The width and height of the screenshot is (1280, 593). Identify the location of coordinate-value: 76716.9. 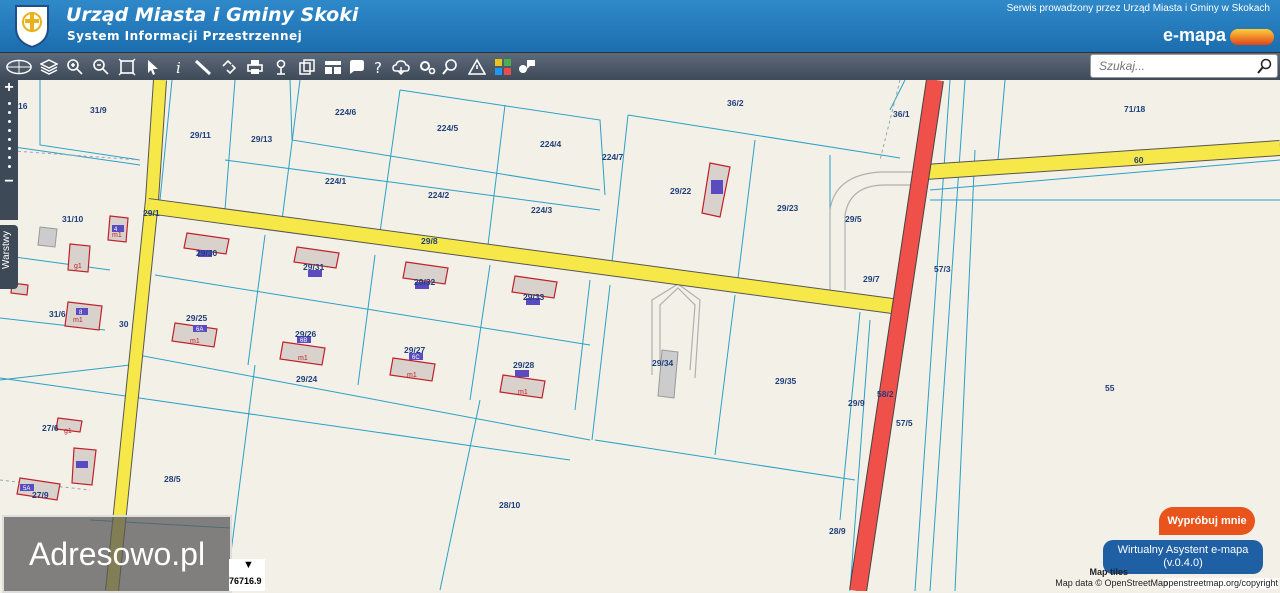
(245, 581).